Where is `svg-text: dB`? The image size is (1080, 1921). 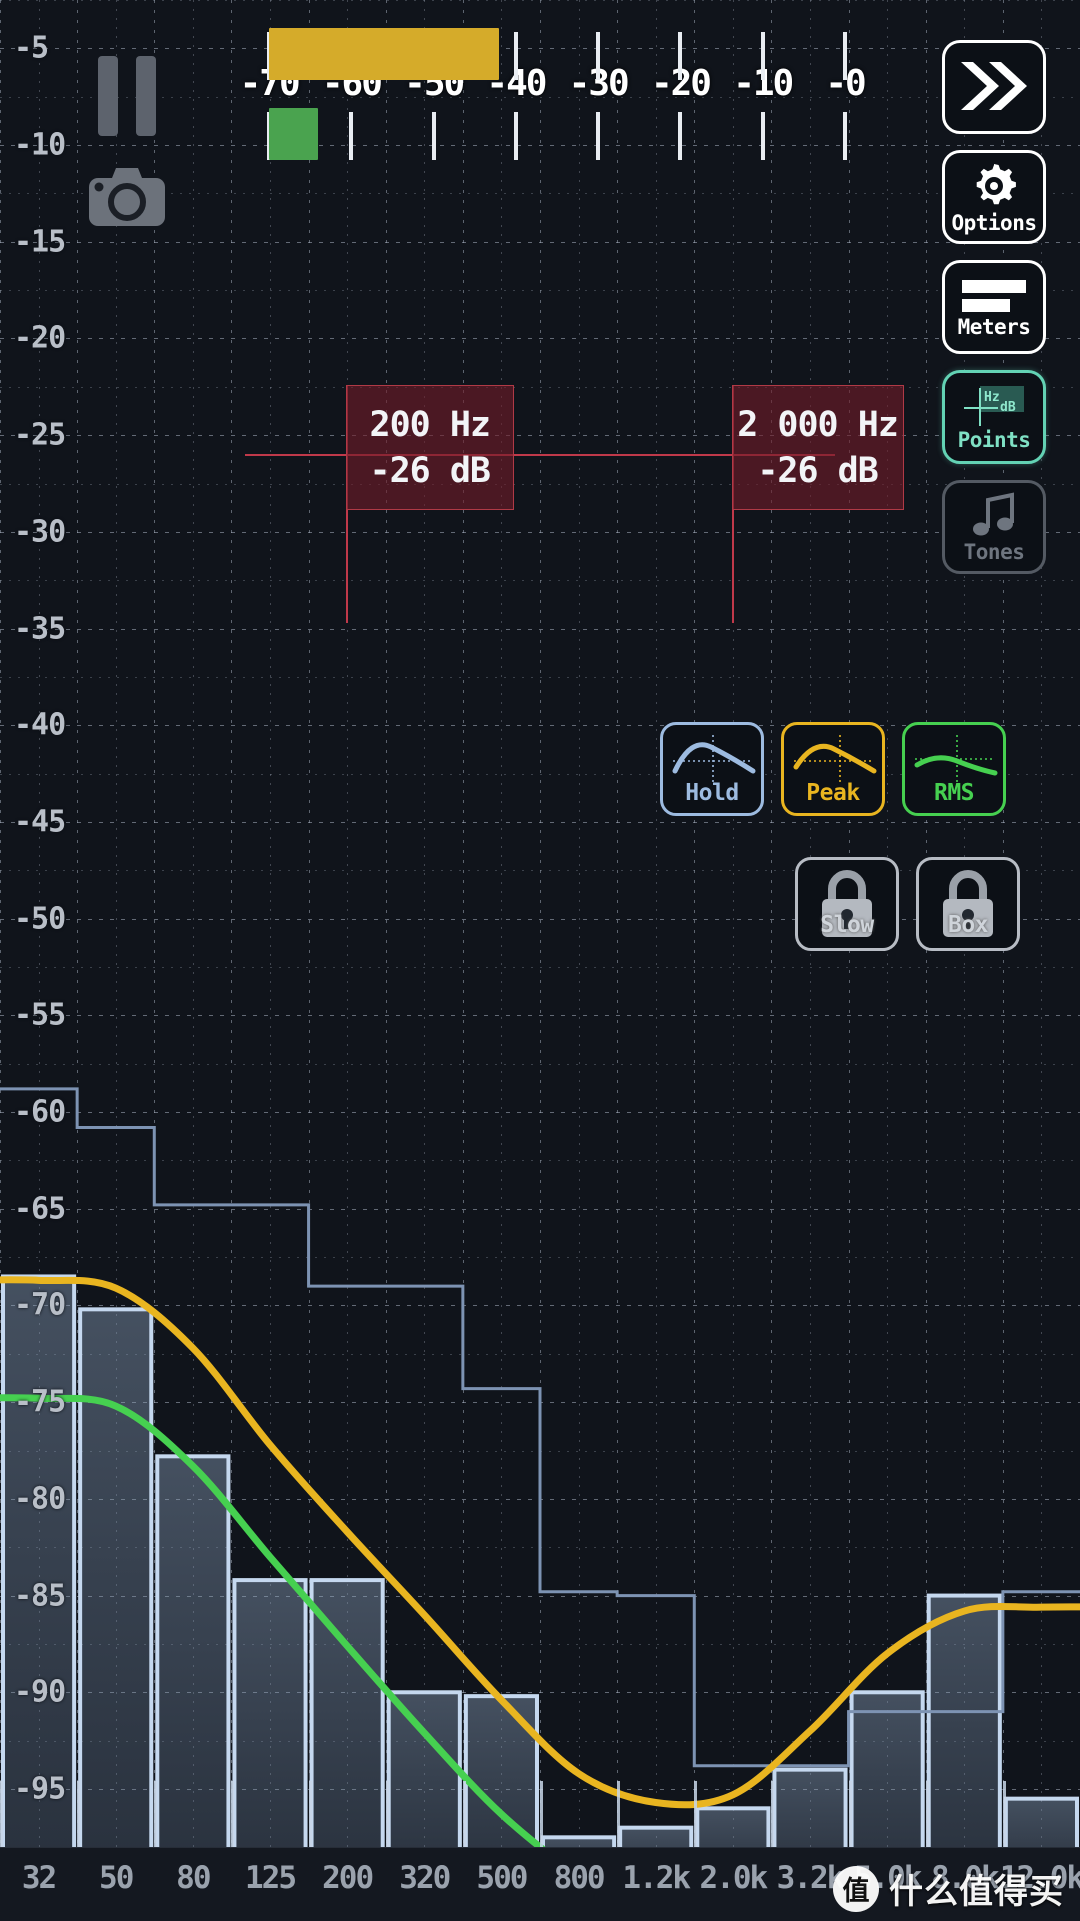 svg-text: dB is located at coordinates (1008, 407).